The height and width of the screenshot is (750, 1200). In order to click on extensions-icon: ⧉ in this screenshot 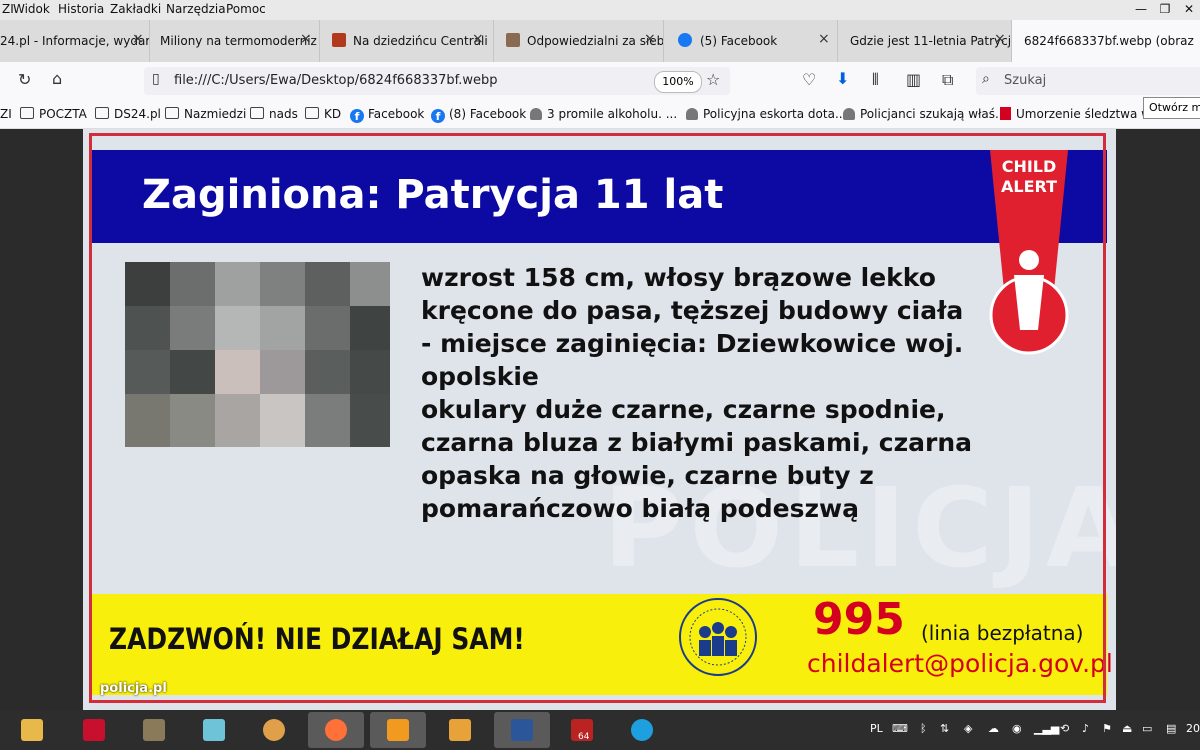, I will do `click(947, 80)`.